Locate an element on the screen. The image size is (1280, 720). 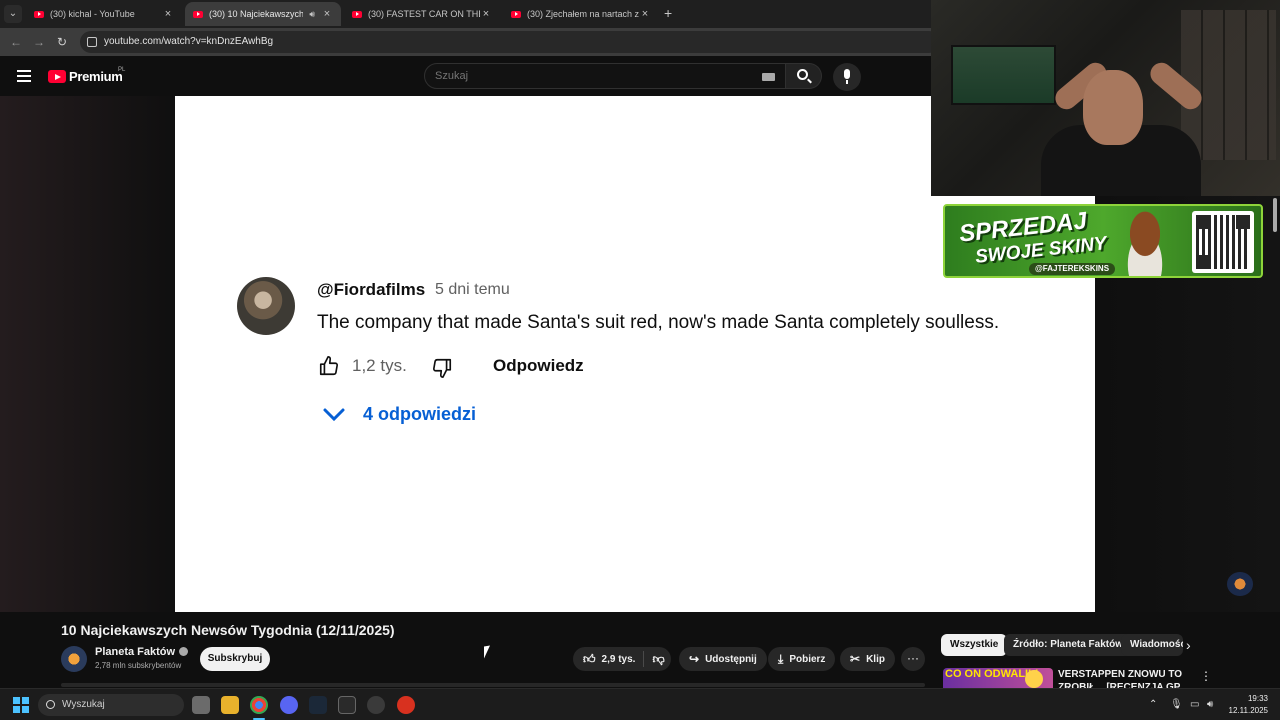
task-view-icon is located at coordinates (201, 705).